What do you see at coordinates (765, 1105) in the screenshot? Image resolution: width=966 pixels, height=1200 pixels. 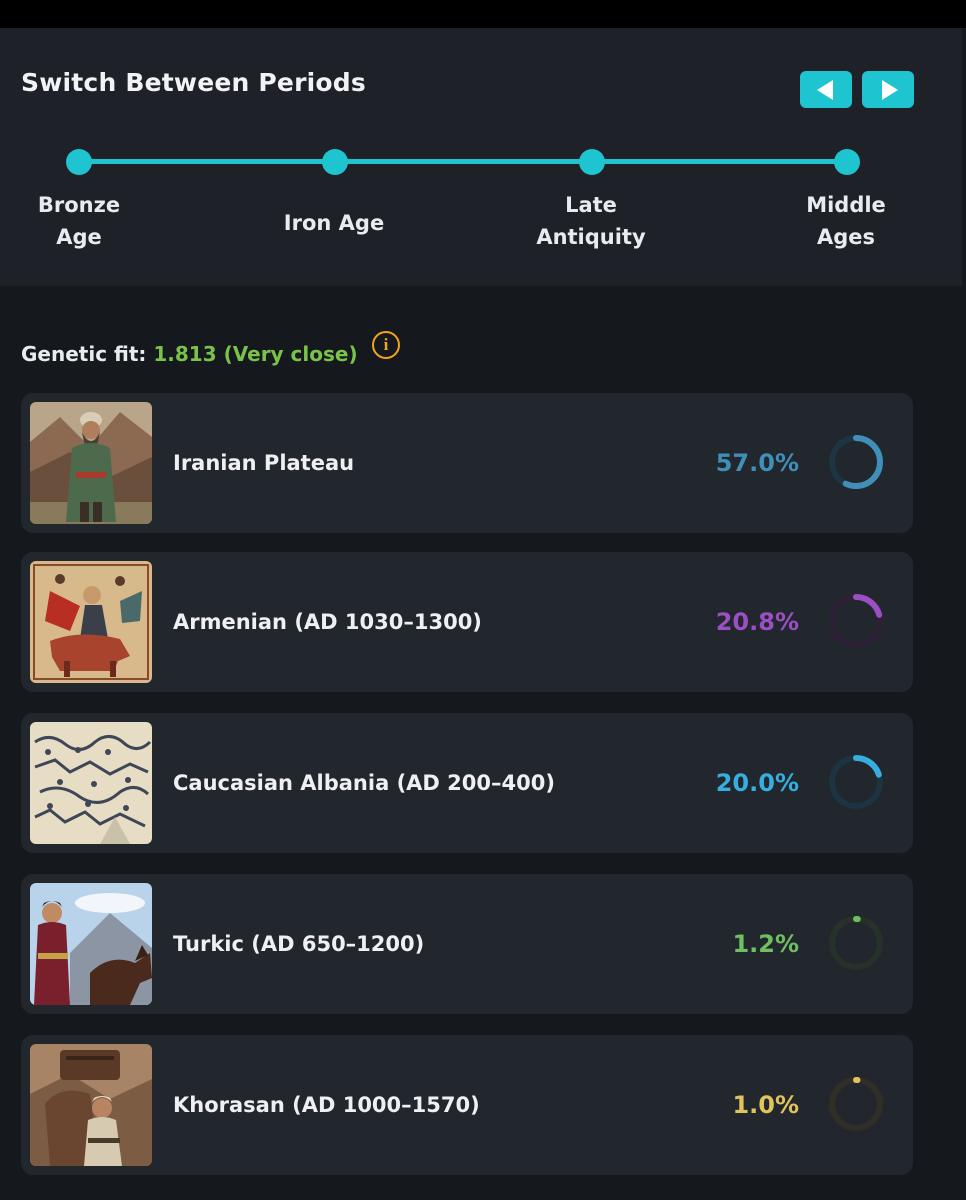 I see `population-percent: 1.0%` at bounding box center [765, 1105].